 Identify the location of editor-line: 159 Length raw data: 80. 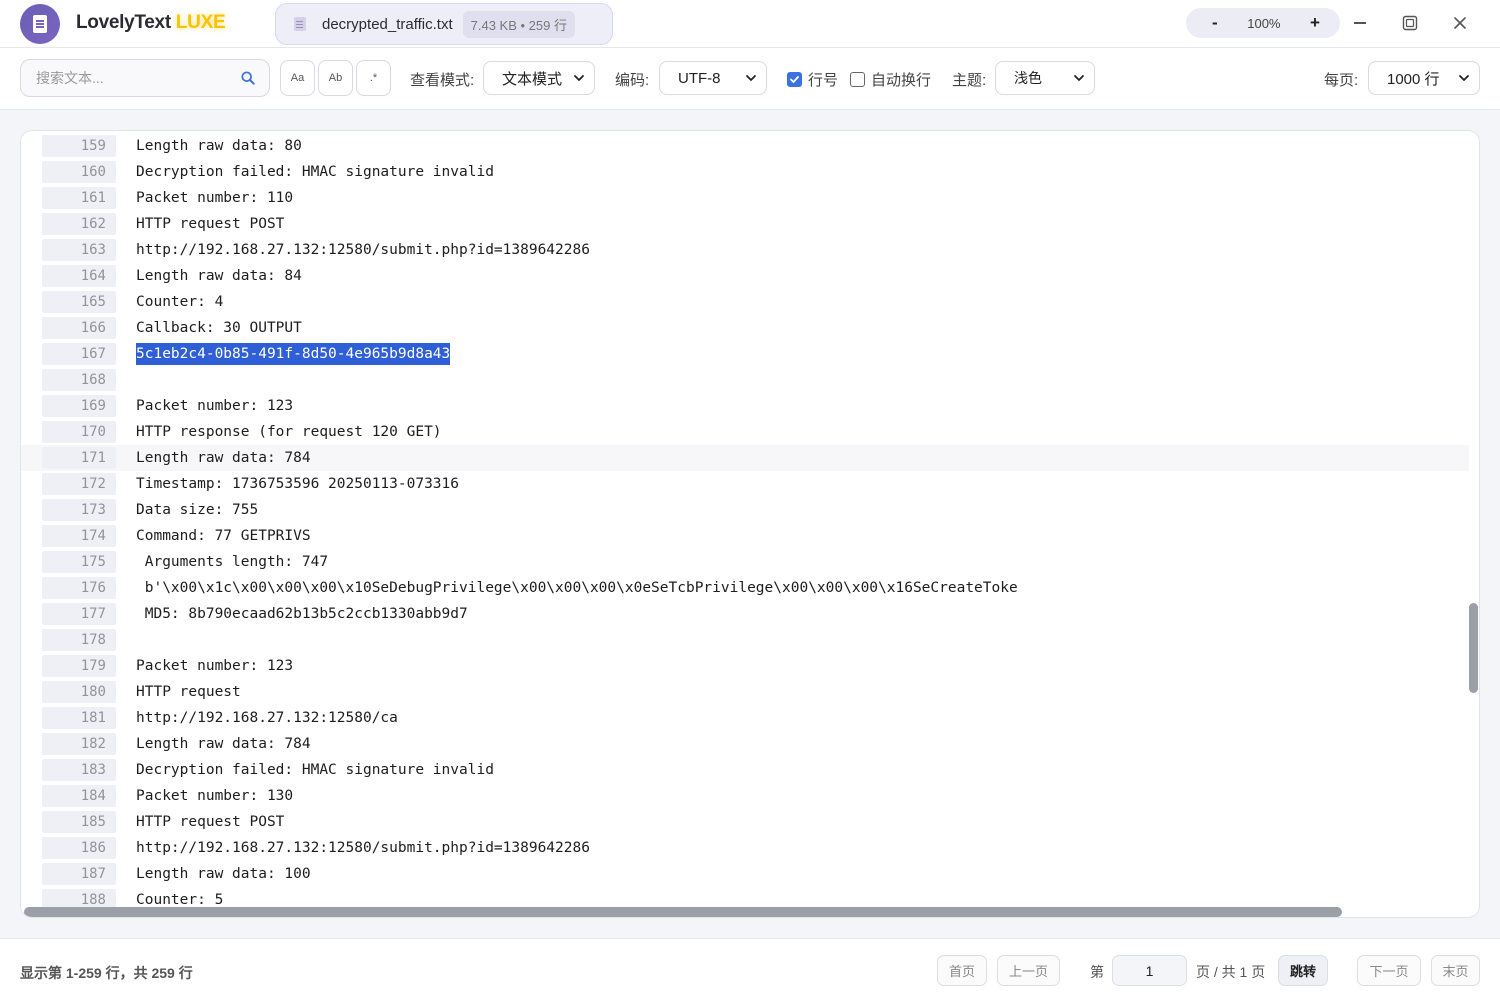
(745, 146).